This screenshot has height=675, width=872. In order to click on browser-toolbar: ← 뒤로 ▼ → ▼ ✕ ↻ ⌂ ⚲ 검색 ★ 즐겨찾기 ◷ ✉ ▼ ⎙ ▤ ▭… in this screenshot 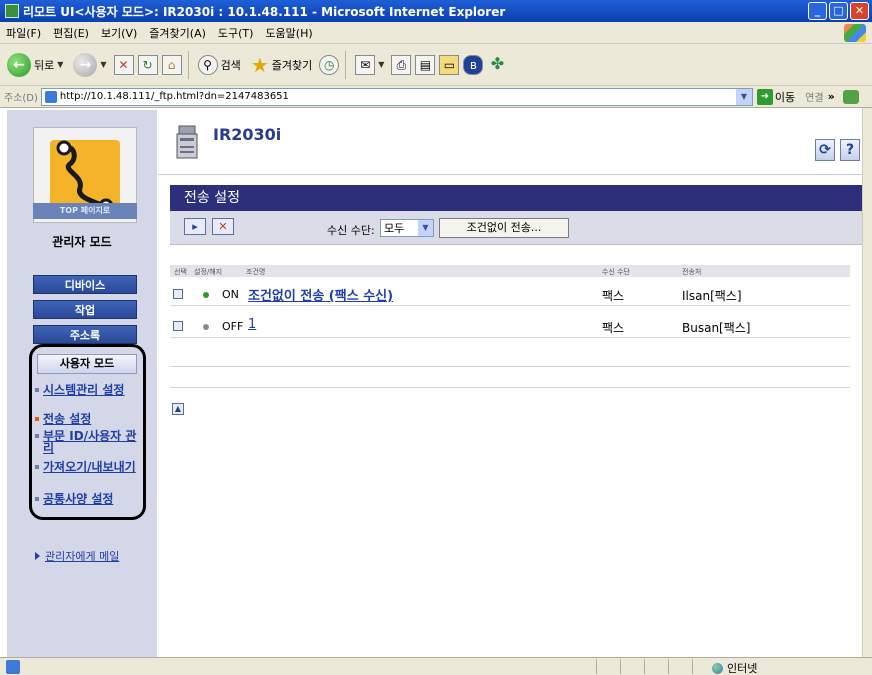, I will do `click(436, 65)`.